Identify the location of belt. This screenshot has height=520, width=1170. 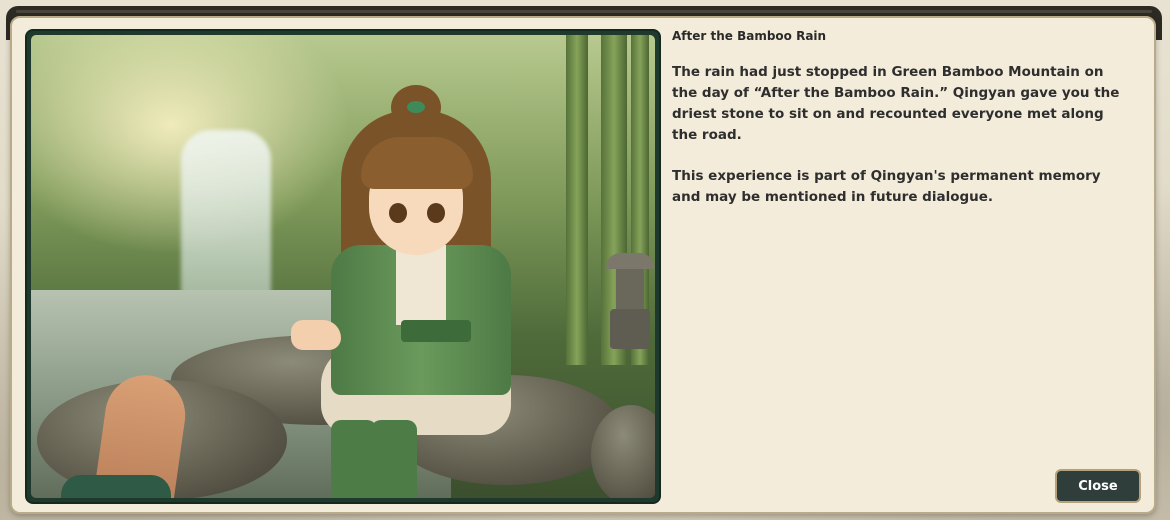
(436, 331).